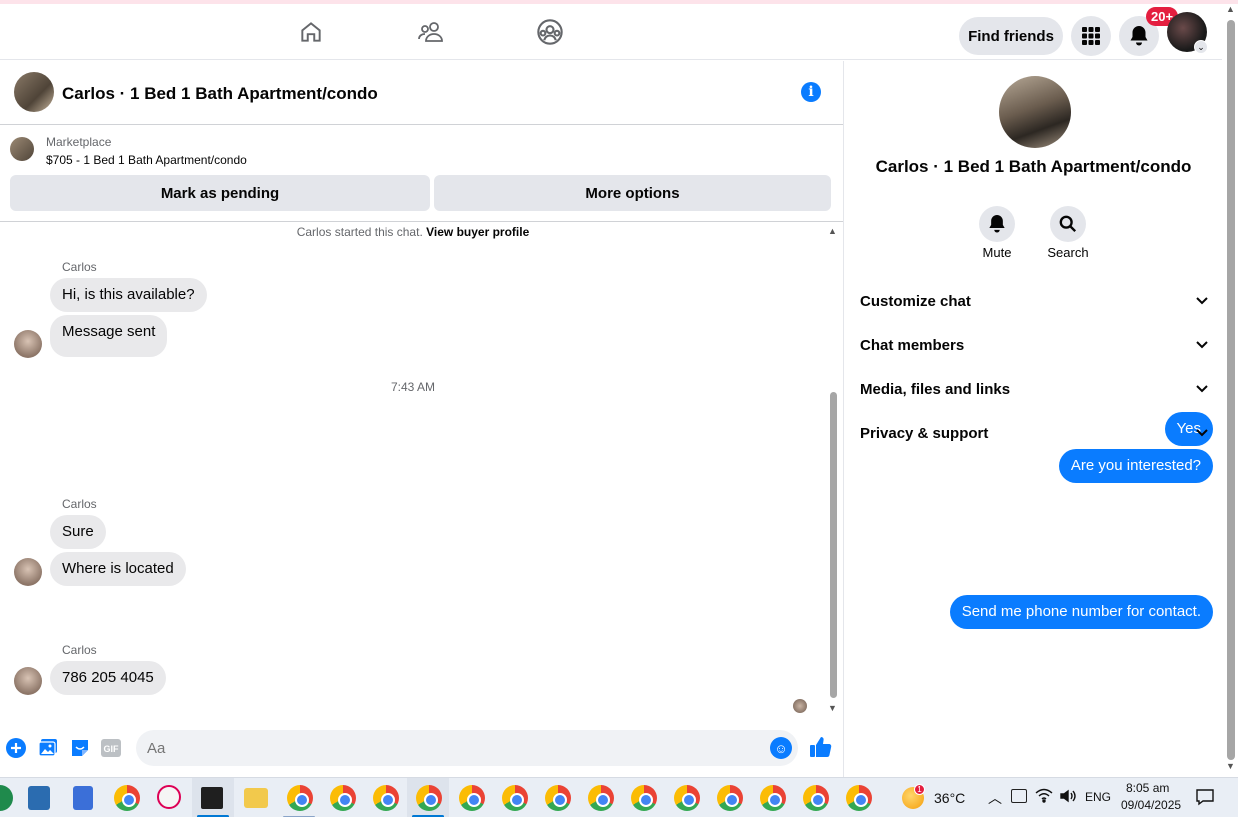 This screenshot has height=817, width=1238. Describe the element at coordinates (1201, 47) in the screenshot. I see `account-chevron-icon: ⌄` at that location.